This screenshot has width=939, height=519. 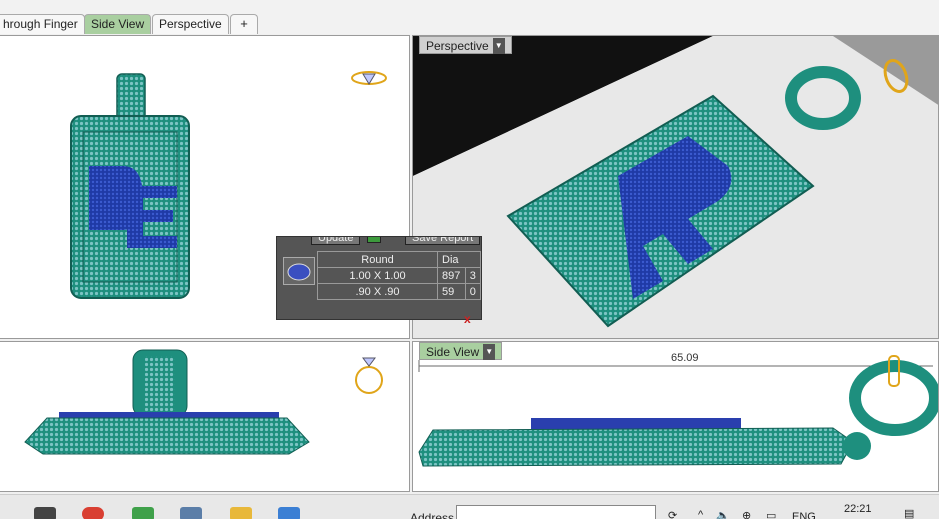 I want to click on header-cell: Round, so click(x=377, y=259).